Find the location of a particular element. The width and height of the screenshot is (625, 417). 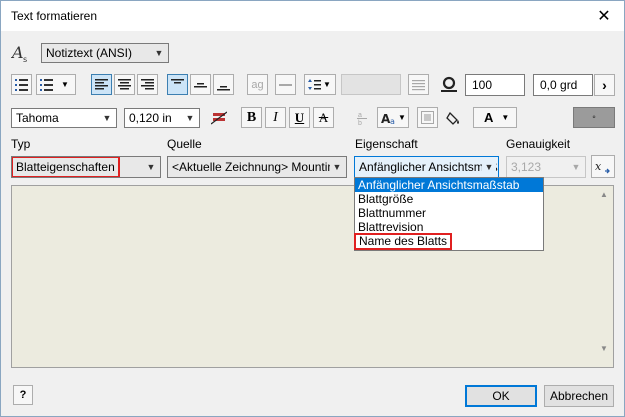

list-item-label: Name des Blatts is located at coordinates (403, 241).